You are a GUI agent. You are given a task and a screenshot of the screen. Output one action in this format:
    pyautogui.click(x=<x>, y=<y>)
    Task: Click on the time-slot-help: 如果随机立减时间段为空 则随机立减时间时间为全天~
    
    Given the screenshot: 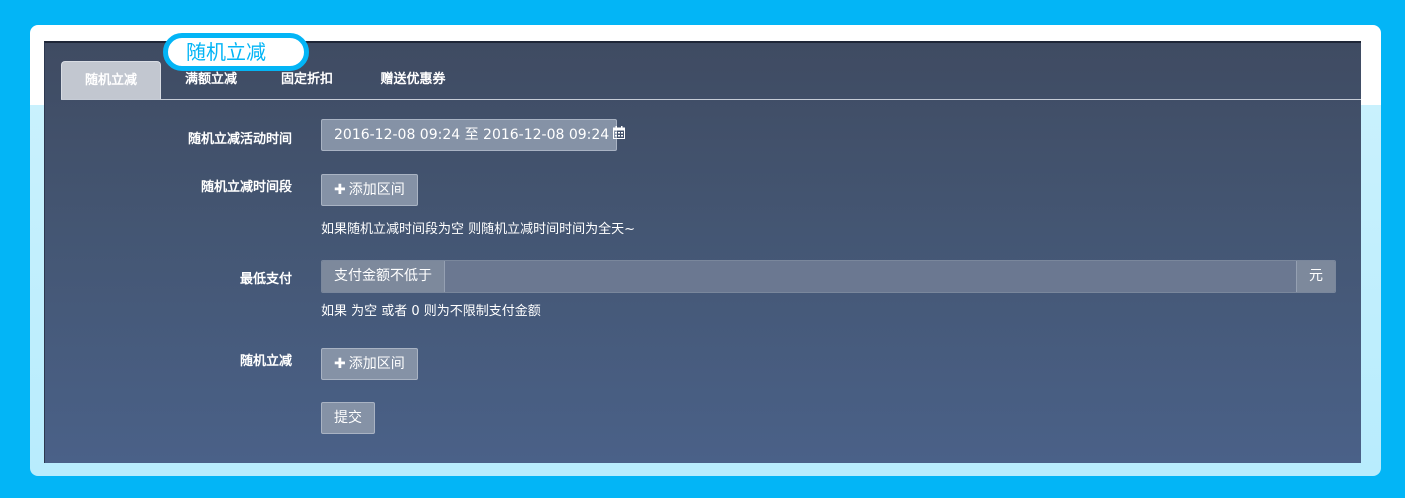 What is the action you would take?
    pyautogui.click(x=478, y=229)
    